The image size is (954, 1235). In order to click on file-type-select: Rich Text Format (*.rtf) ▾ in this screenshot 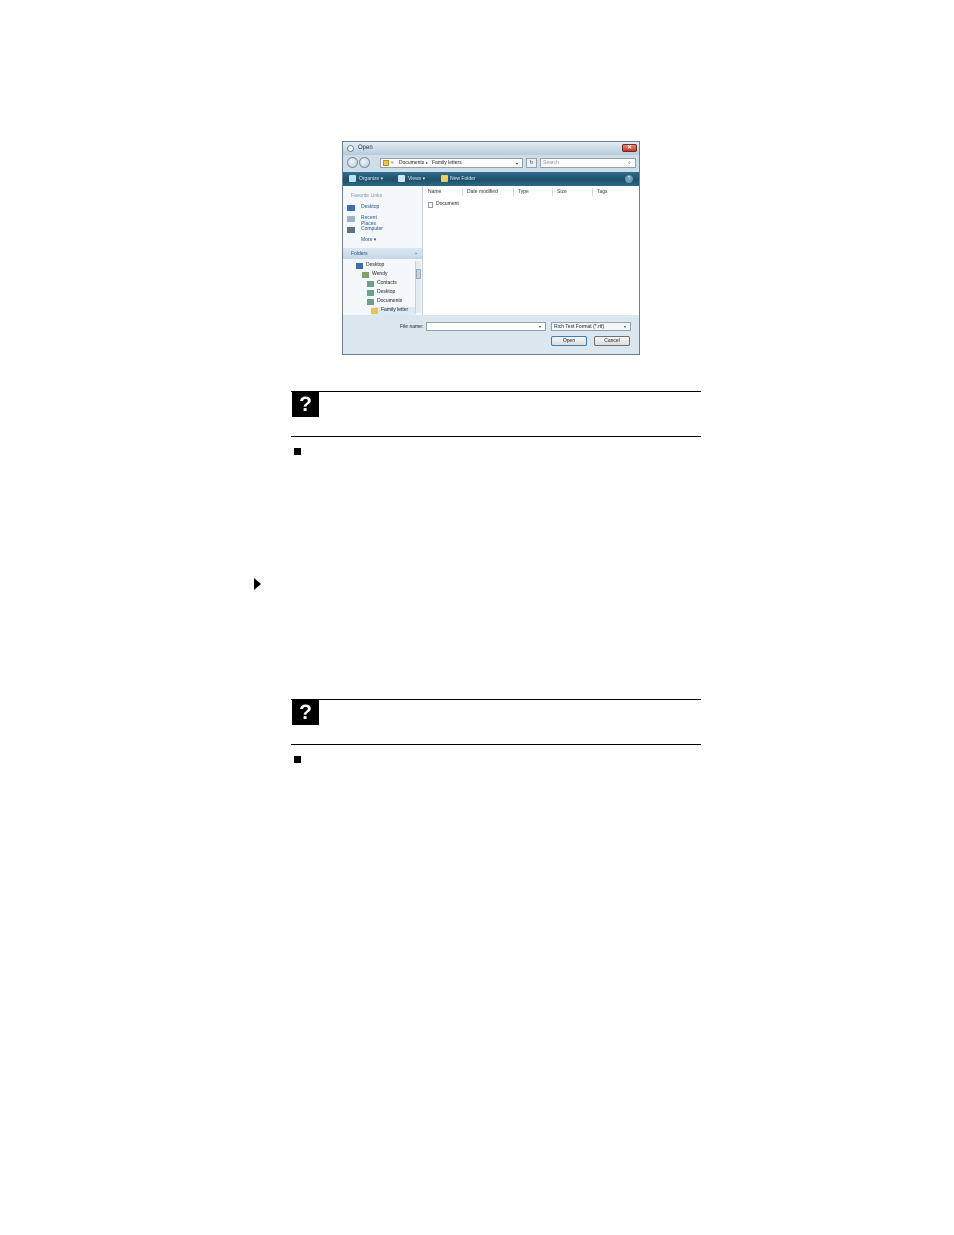, I will do `click(591, 326)`.